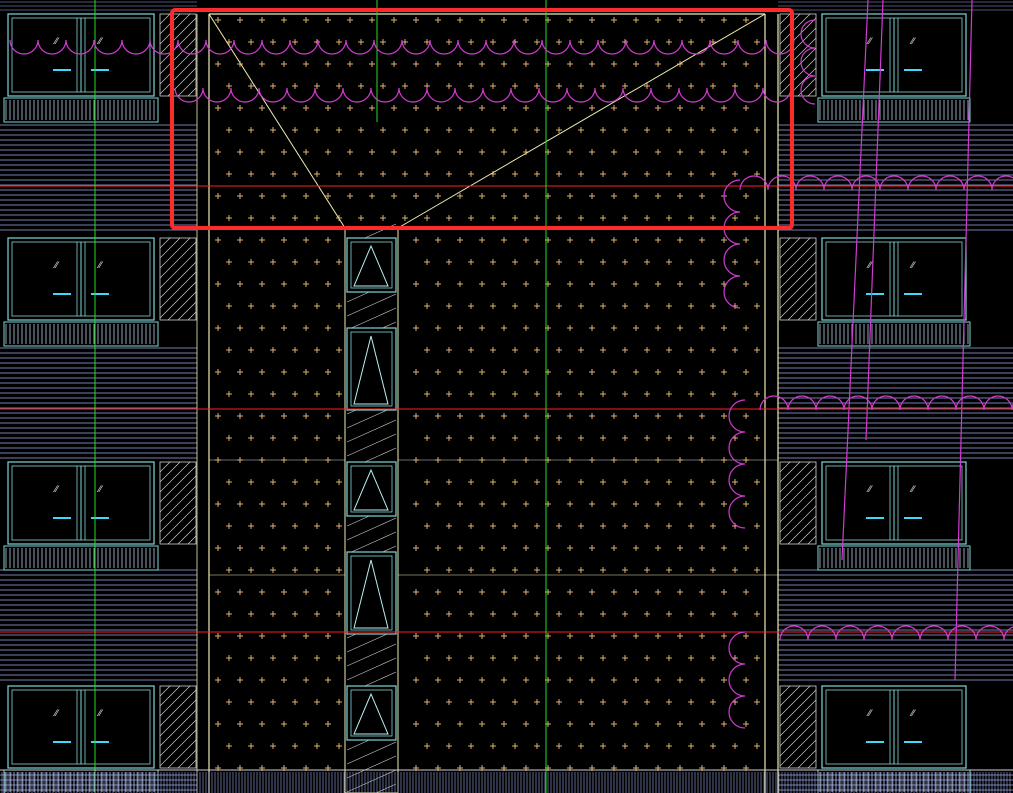  What do you see at coordinates (371, 508) in the screenshot?
I see `stair-window-strip` at bounding box center [371, 508].